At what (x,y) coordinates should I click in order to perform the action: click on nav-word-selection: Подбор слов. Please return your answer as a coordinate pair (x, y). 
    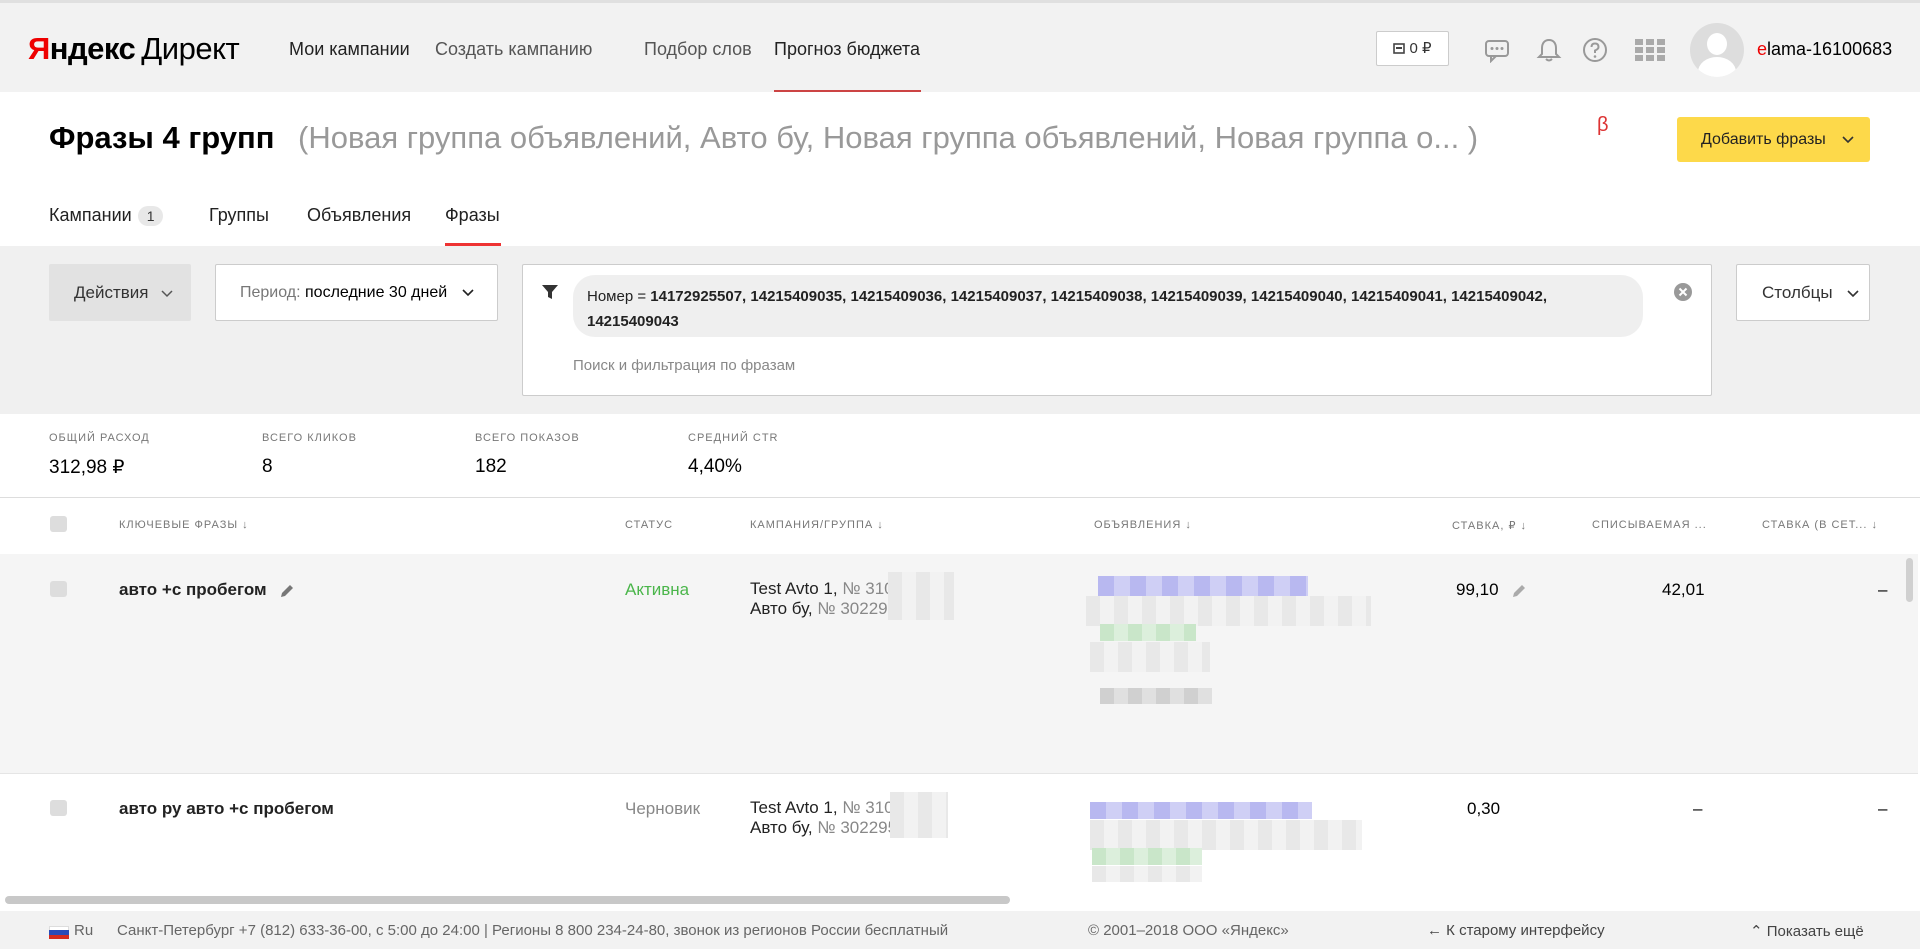
    Looking at the image, I should click on (698, 49).